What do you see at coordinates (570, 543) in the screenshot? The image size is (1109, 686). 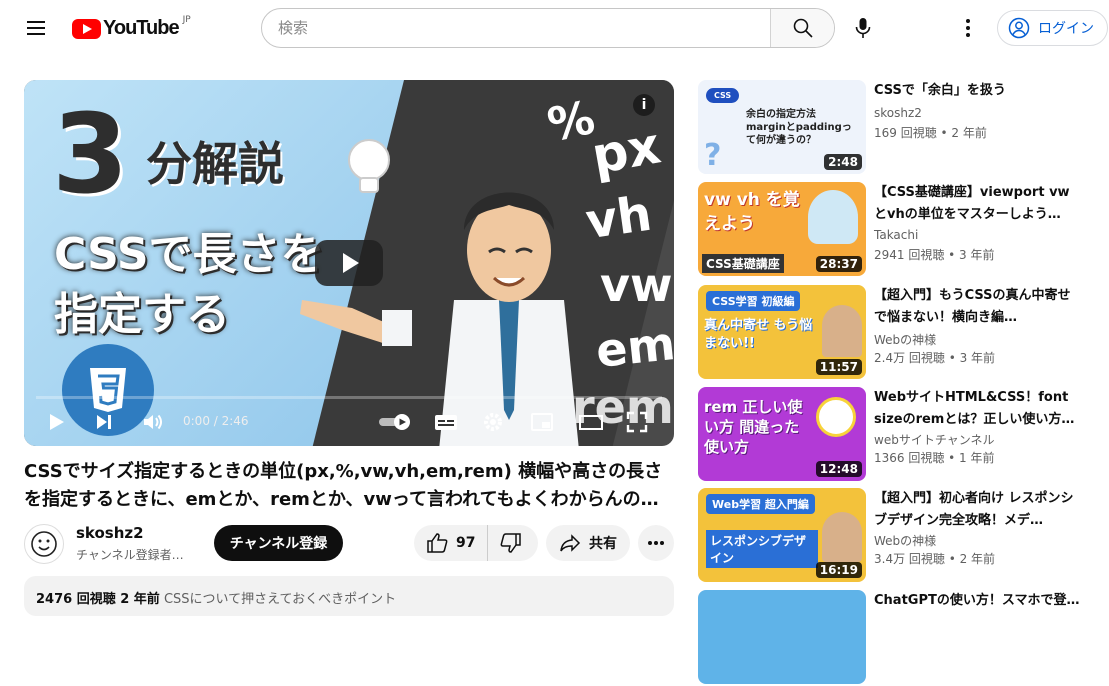 I see `share-icon` at bounding box center [570, 543].